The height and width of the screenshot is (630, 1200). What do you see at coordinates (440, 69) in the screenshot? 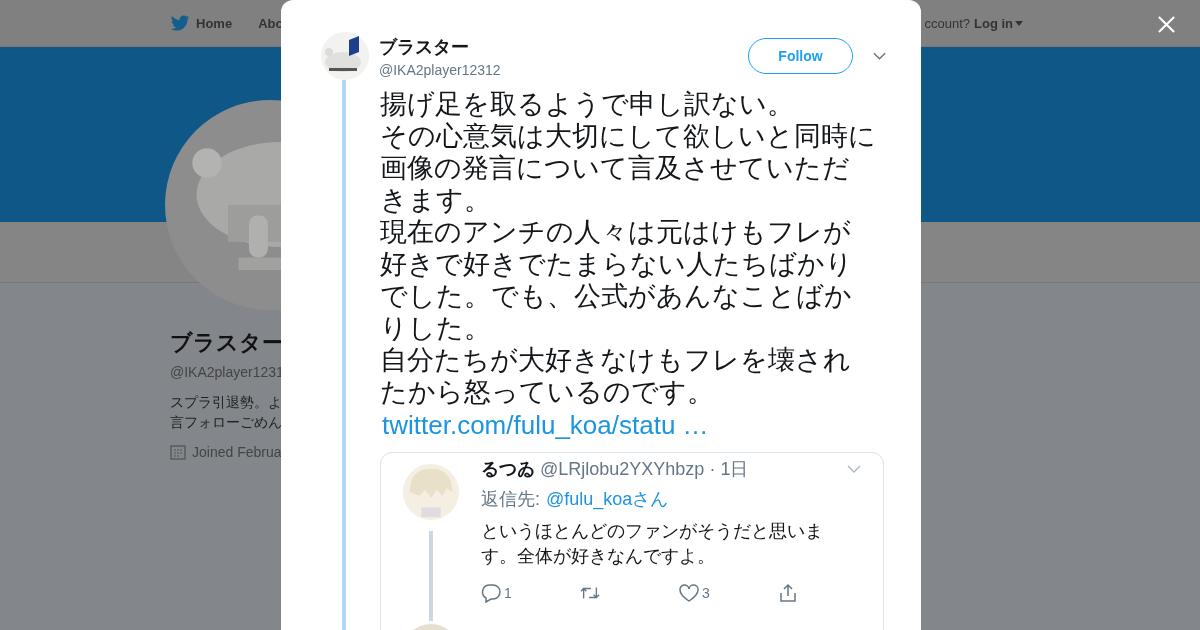
I see `author-handle: @IKA2player12312` at bounding box center [440, 69].